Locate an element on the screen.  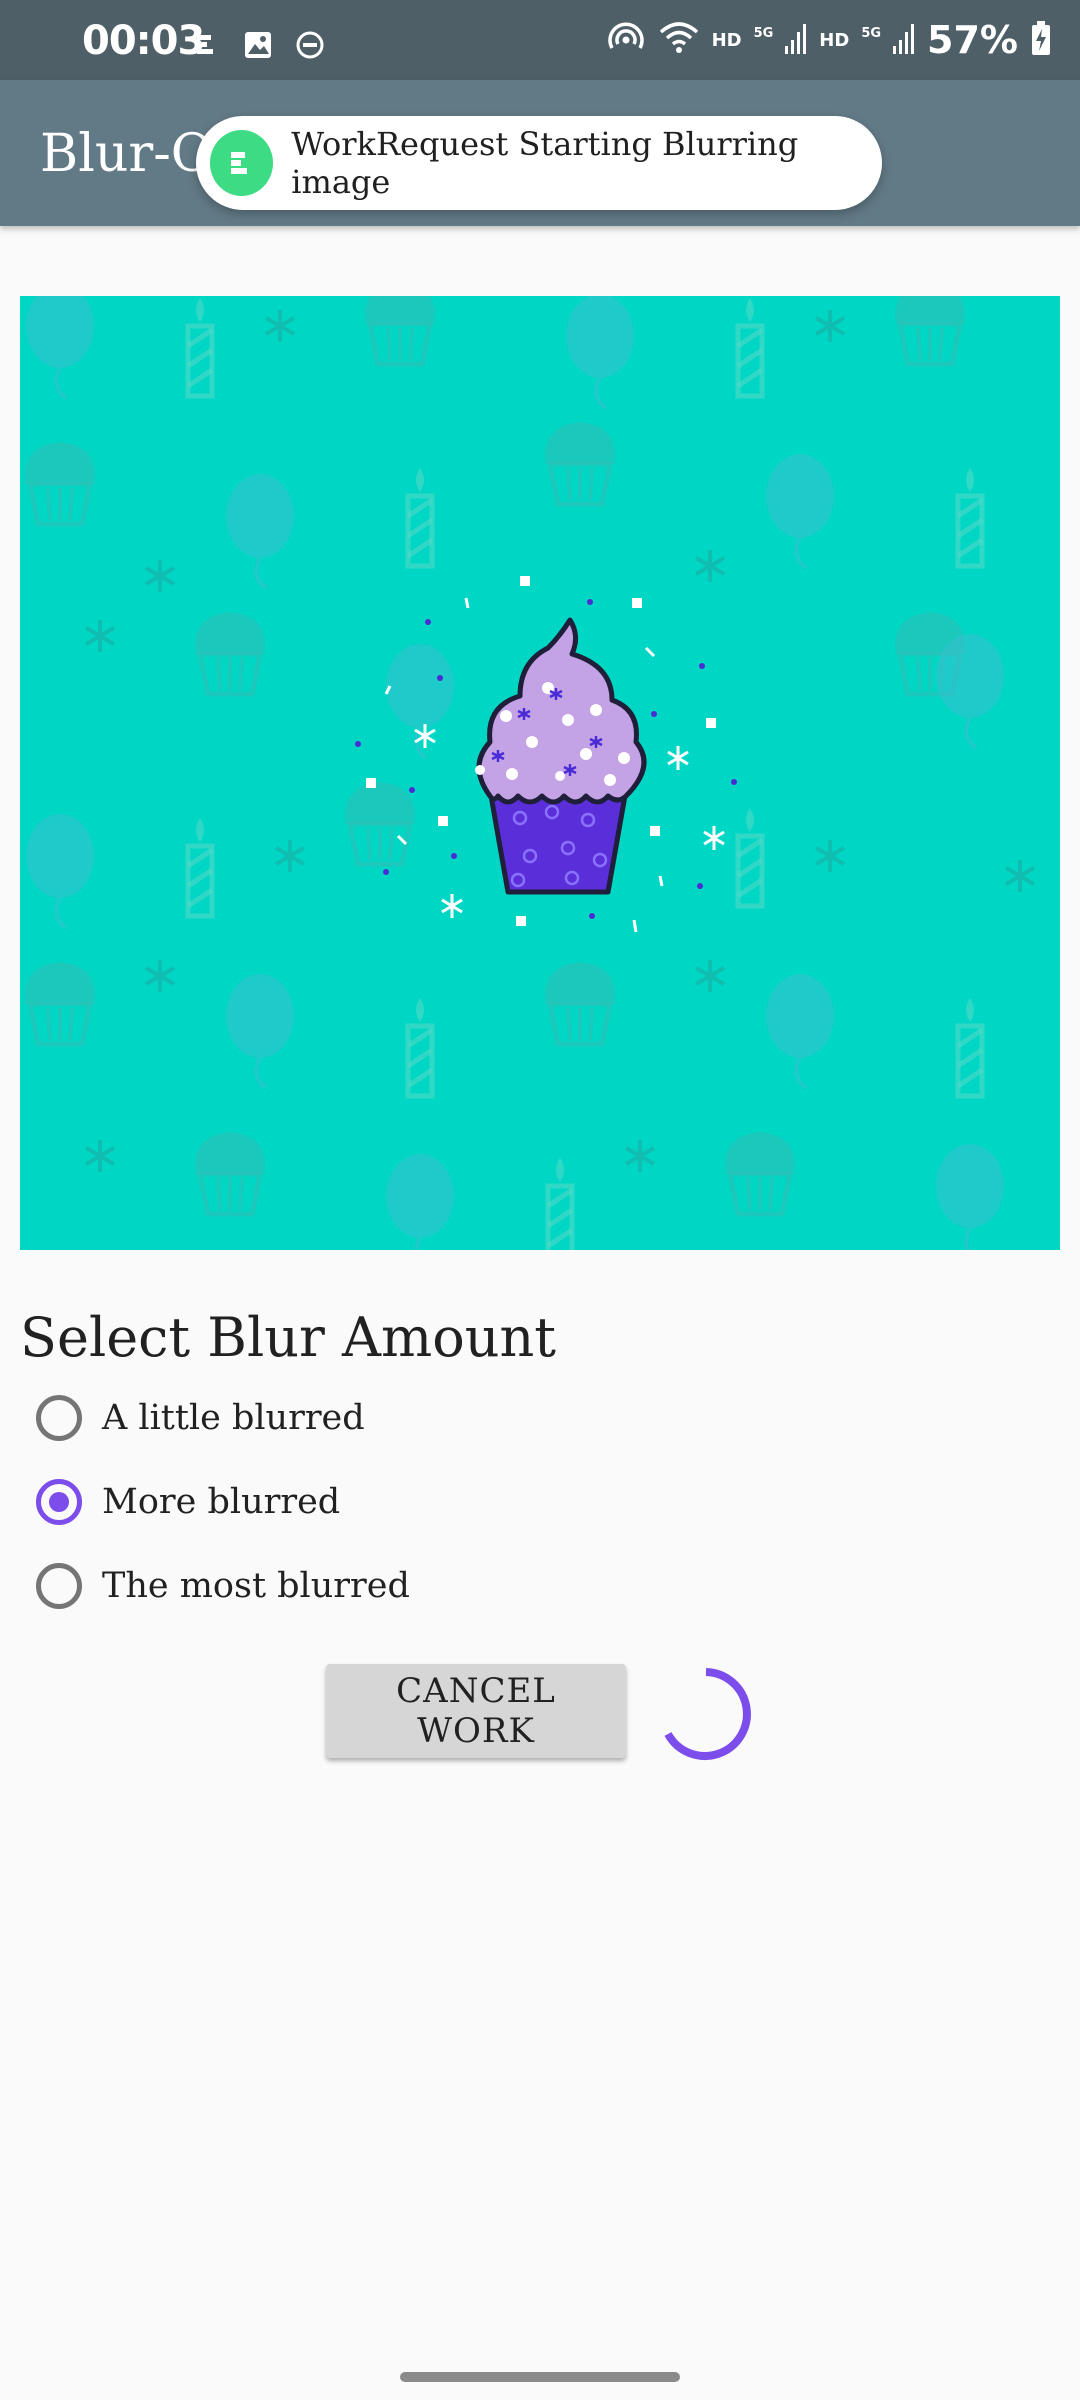
gallery-icon is located at coordinates (258, 47).